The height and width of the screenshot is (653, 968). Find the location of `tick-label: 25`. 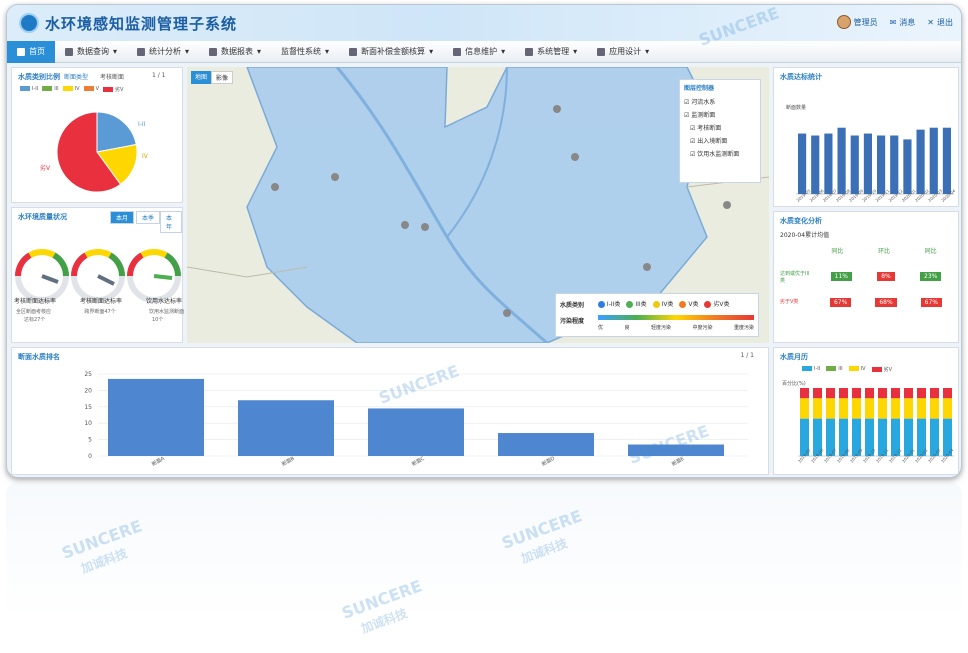

tick-label: 25 is located at coordinates (88, 374).